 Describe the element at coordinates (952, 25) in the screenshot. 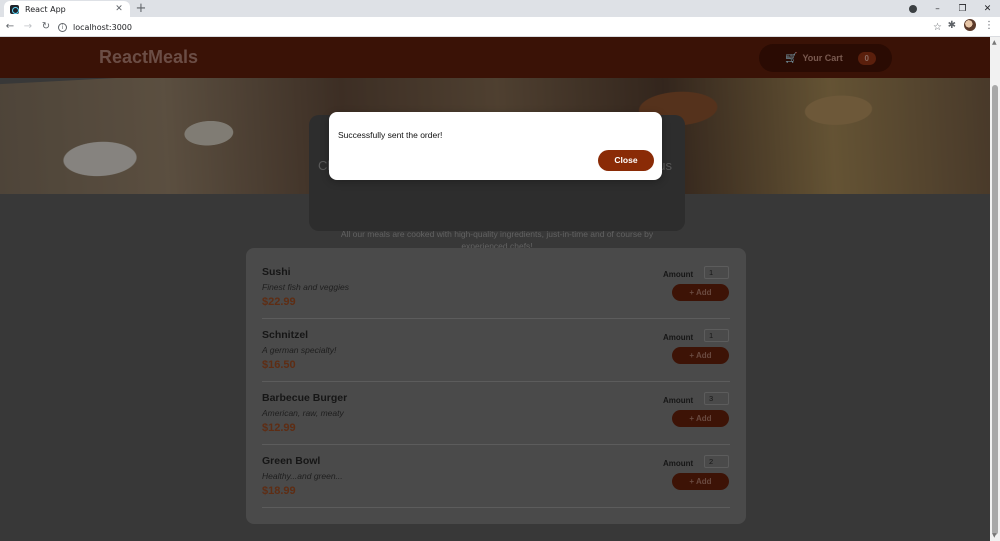

I see `extensions-puzzle-icon: ✱` at that location.